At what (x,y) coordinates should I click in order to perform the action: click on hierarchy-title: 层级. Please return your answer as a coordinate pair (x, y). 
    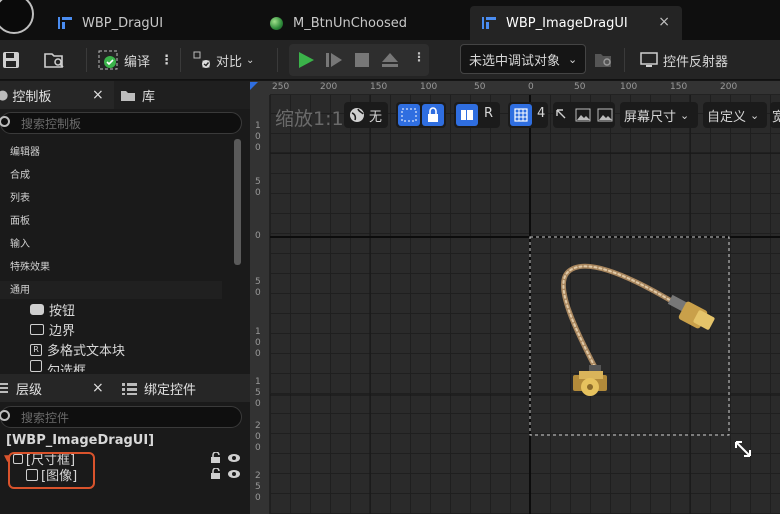
    Looking at the image, I should click on (29, 390).